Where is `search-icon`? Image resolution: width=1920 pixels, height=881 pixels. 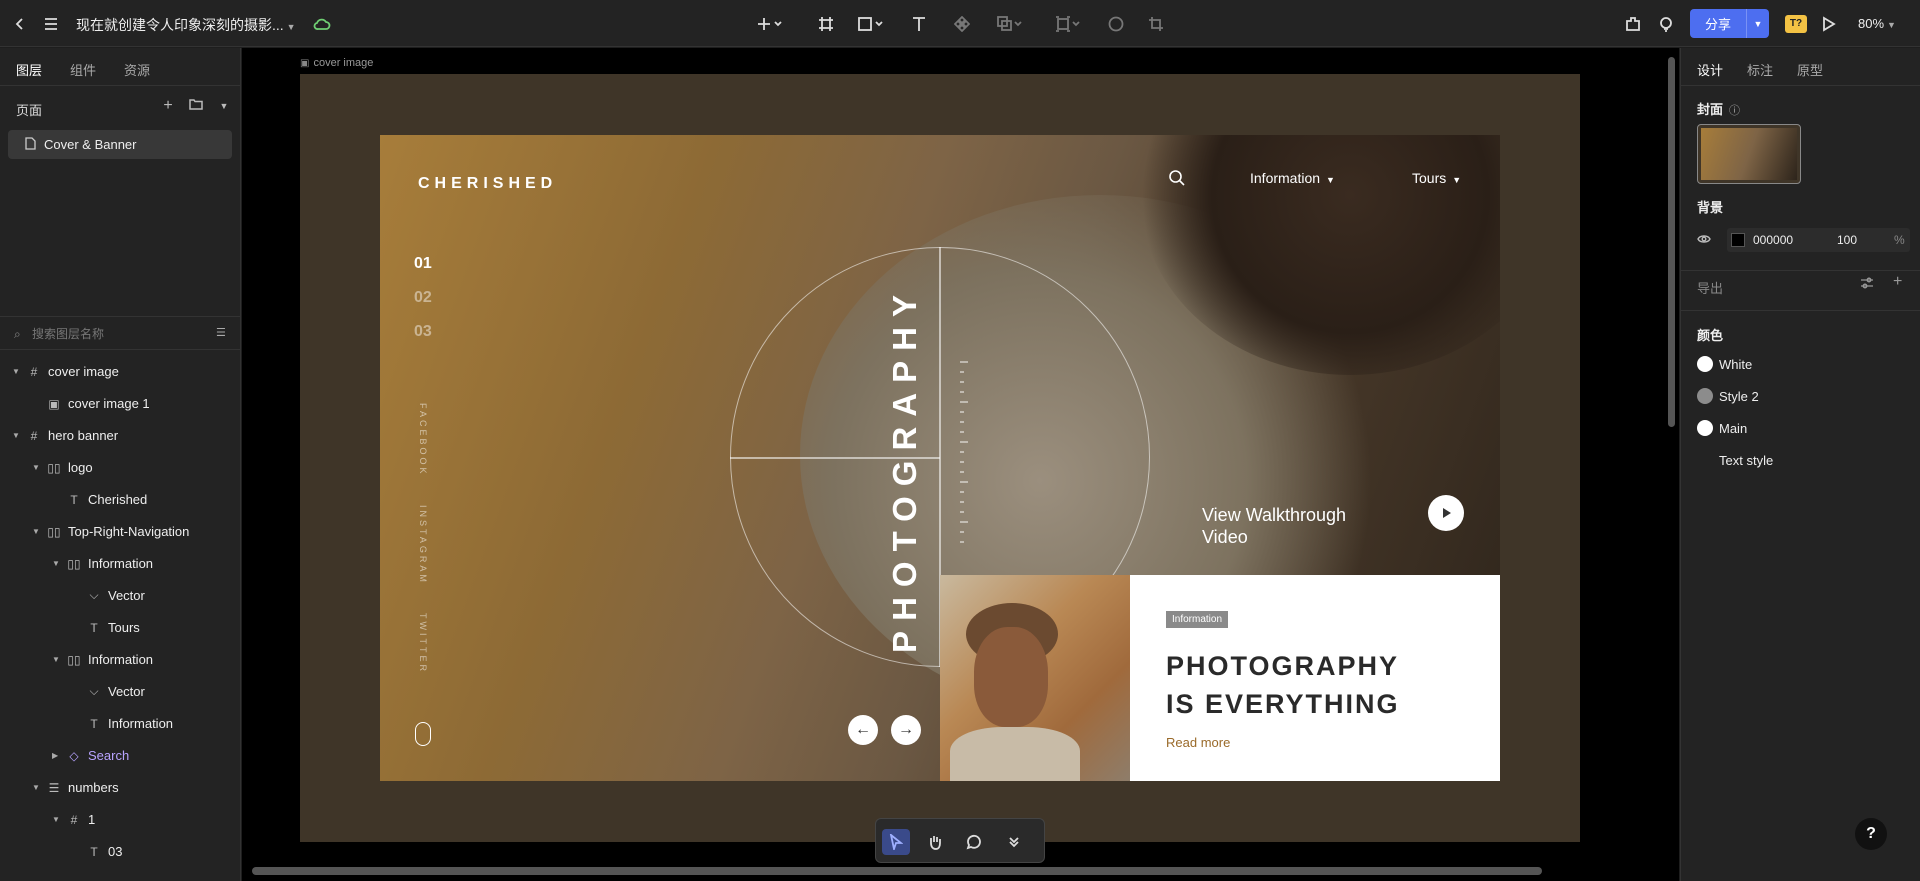 search-icon is located at coordinates (1178, 179).